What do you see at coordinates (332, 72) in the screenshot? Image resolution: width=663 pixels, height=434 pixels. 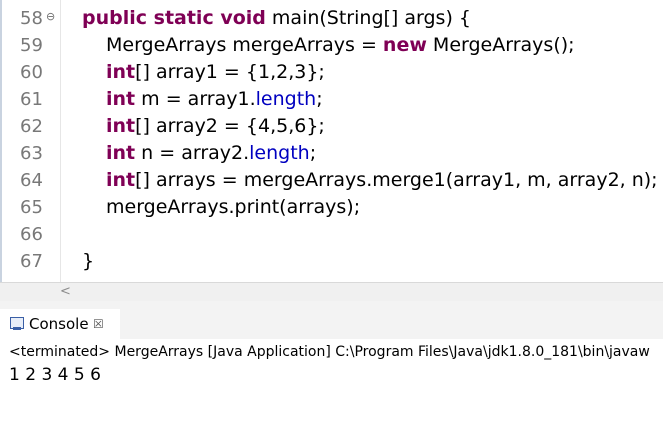 I see `code-line: 60 int[] array1 = {1,2,3};` at bounding box center [332, 72].